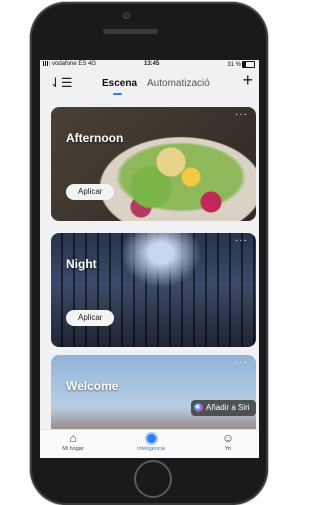  What do you see at coordinates (61, 83) in the screenshot?
I see `sort-icon: ⇃☰` at bounding box center [61, 83].